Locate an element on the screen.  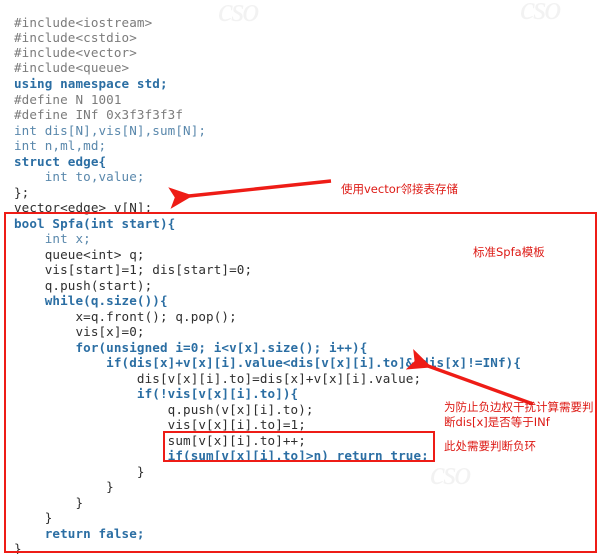
code-line-text: q.push(v[x][i].to); is located at coordinates (164, 409).